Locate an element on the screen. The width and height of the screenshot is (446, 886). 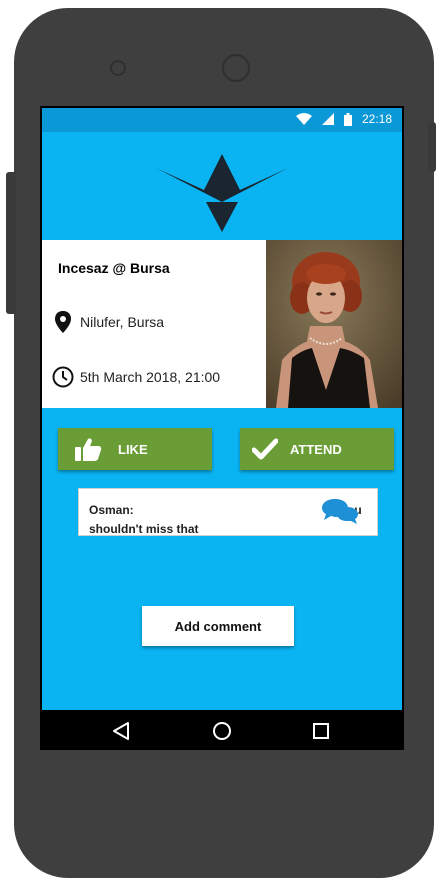
camera-icon is located at coordinates (236, 68).